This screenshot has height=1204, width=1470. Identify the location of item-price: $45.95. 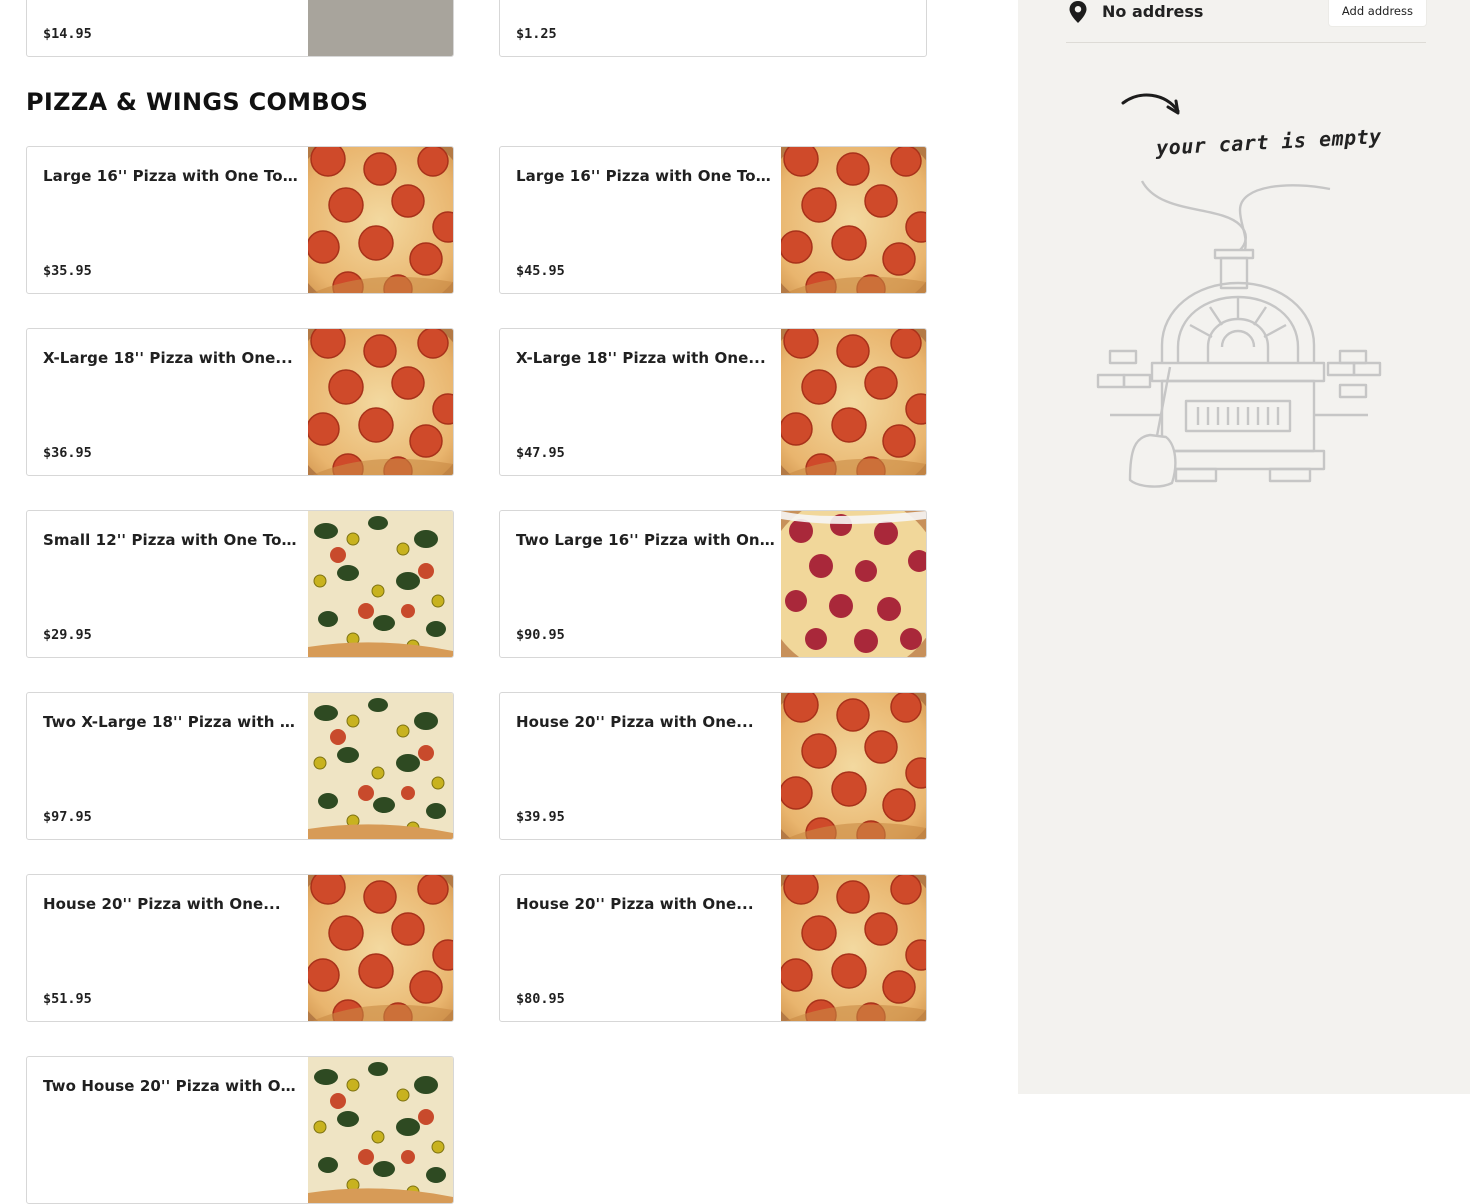
(540, 271).